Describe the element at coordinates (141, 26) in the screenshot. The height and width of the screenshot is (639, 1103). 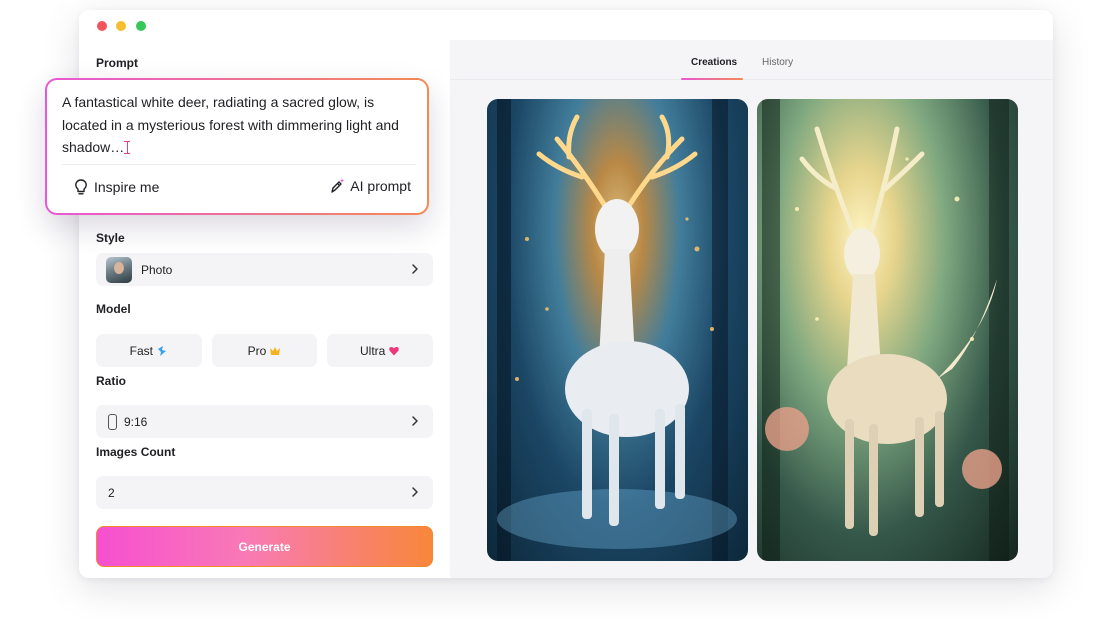
I see `maximize-window-button` at that location.